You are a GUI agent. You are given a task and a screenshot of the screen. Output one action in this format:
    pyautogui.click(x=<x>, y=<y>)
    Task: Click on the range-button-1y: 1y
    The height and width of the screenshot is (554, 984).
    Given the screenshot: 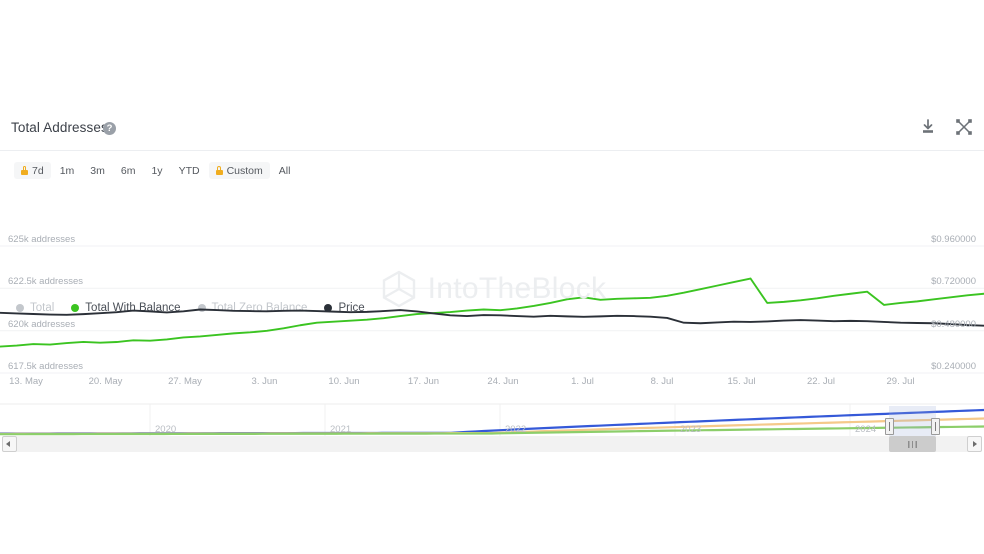 What is the action you would take?
    pyautogui.click(x=156, y=170)
    